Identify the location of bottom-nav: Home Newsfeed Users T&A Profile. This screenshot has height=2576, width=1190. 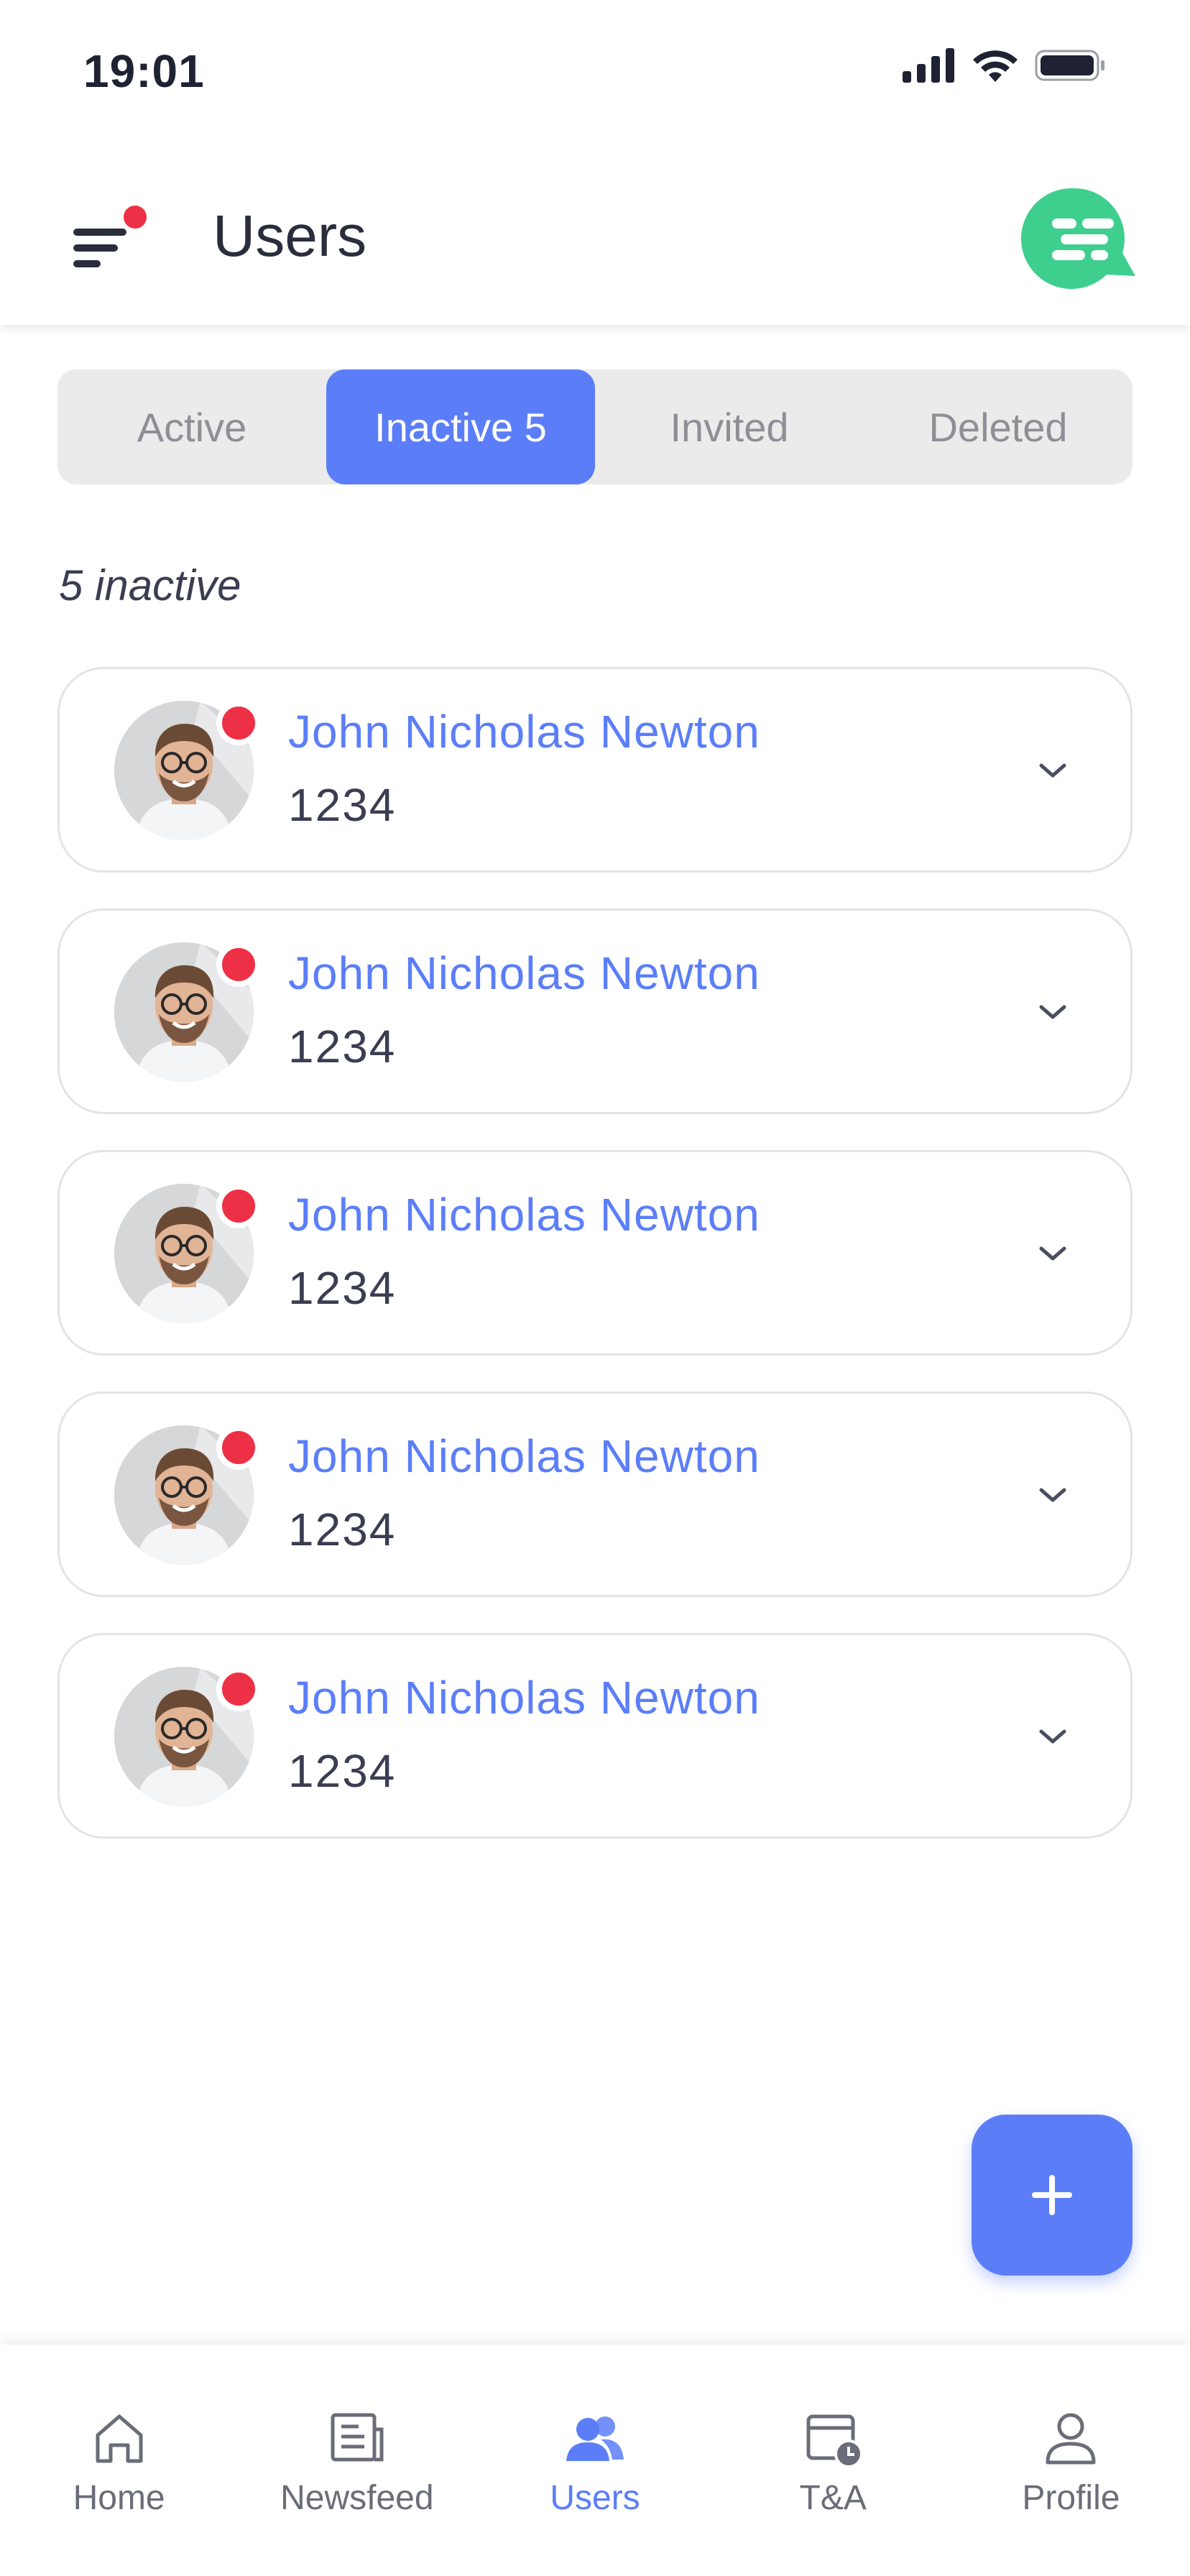
(595, 2460).